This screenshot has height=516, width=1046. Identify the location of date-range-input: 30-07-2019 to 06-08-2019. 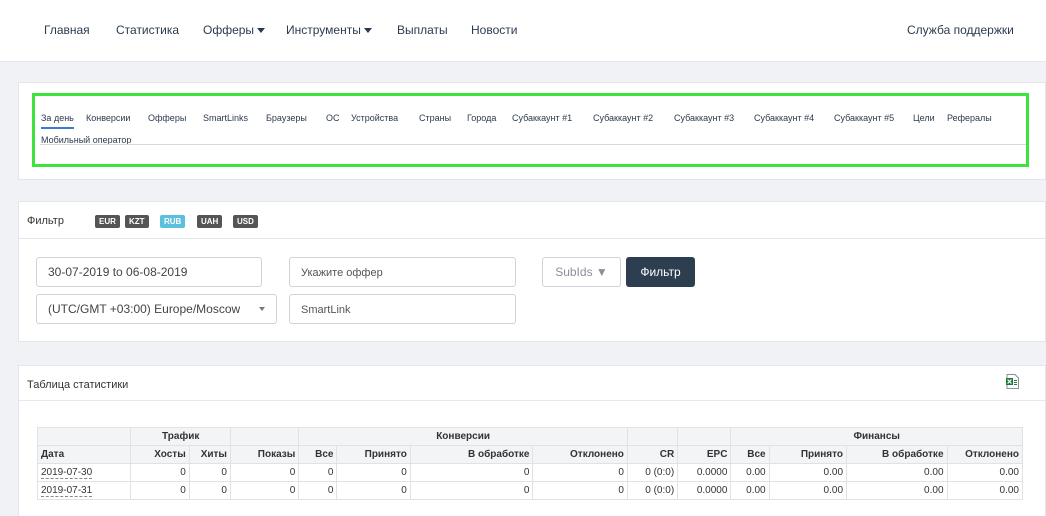
(149, 272).